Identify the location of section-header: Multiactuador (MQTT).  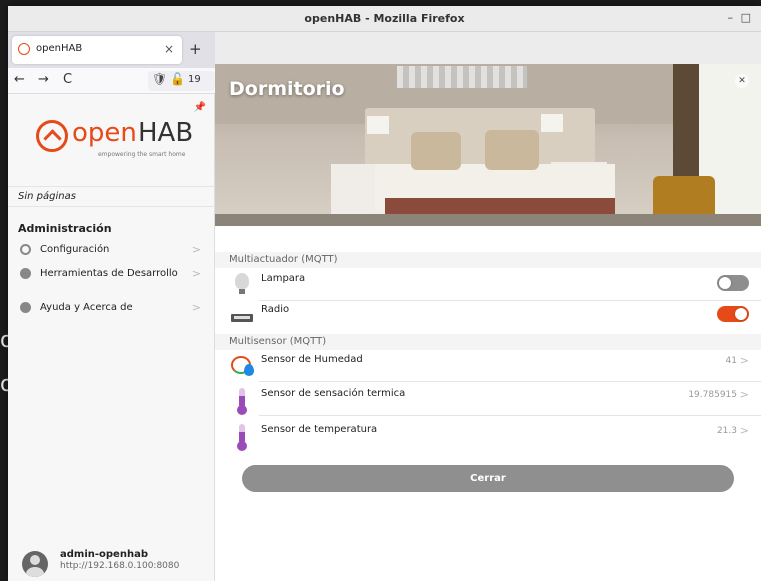
(488, 260).